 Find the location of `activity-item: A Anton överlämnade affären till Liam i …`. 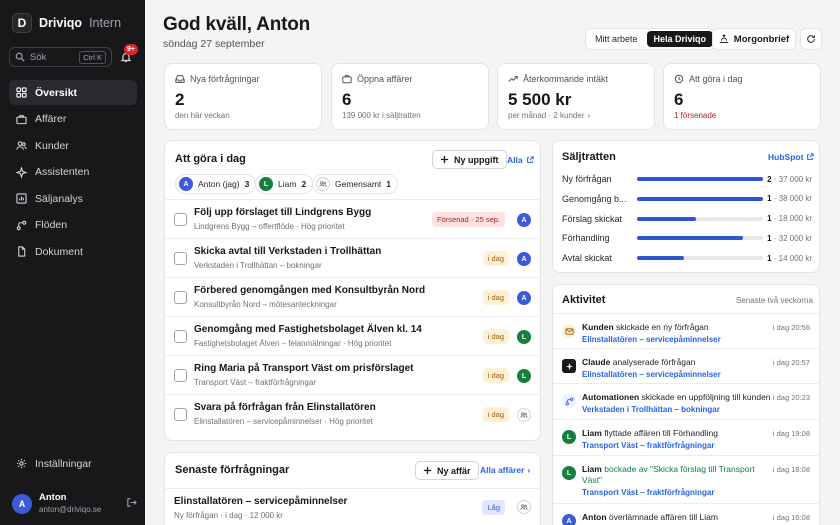

activity-item: A Anton överlämnade affären till Liam i … is located at coordinates (686, 514).